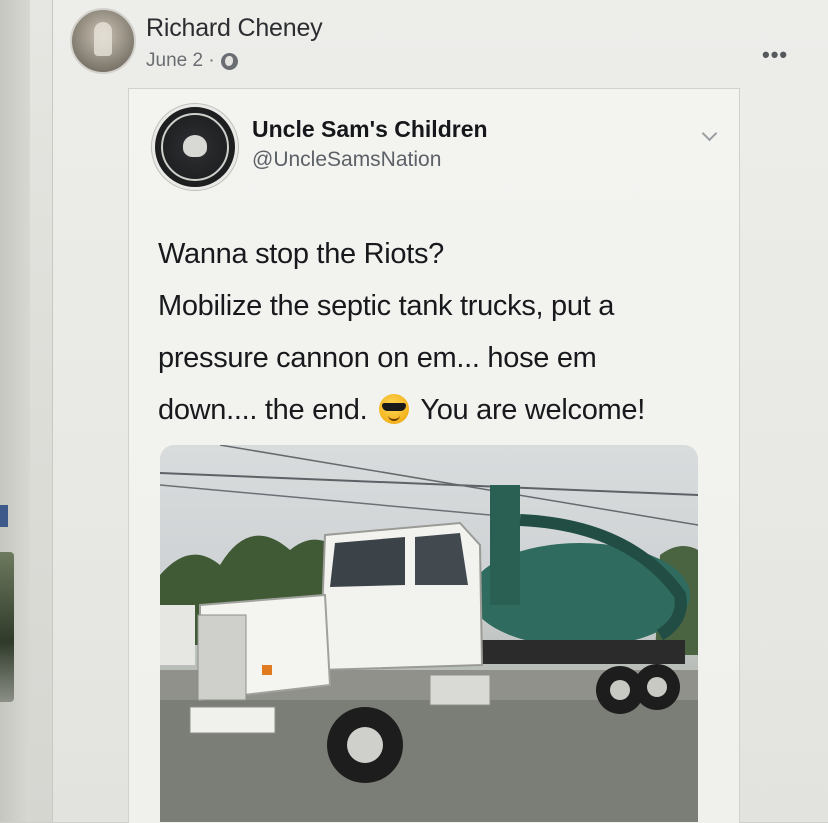  I want to click on truck-grille, so click(222, 657).